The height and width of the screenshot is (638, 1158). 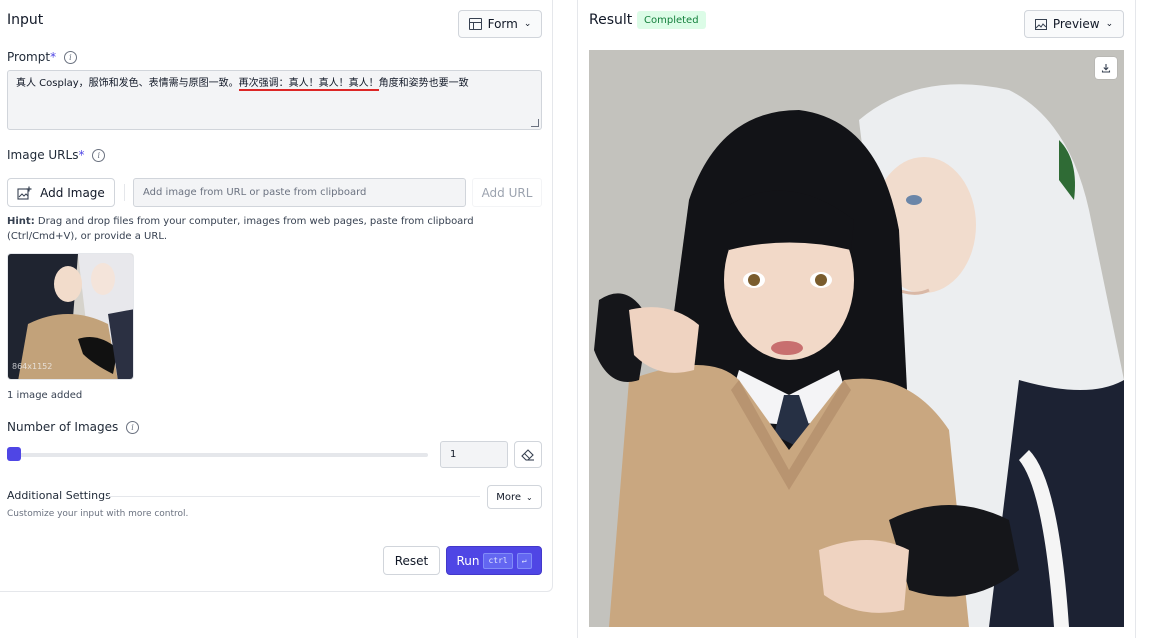 I want to click on image-urls-label-text: Image URLs, so click(x=43, y=155).